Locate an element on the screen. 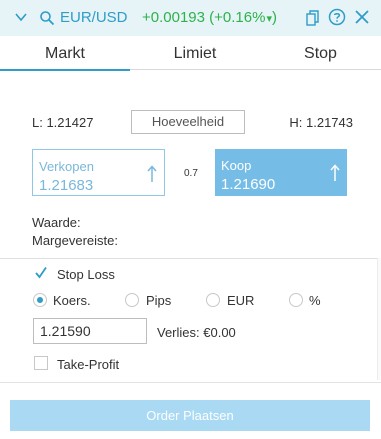  search-icon is located at coordinates (47, 18).